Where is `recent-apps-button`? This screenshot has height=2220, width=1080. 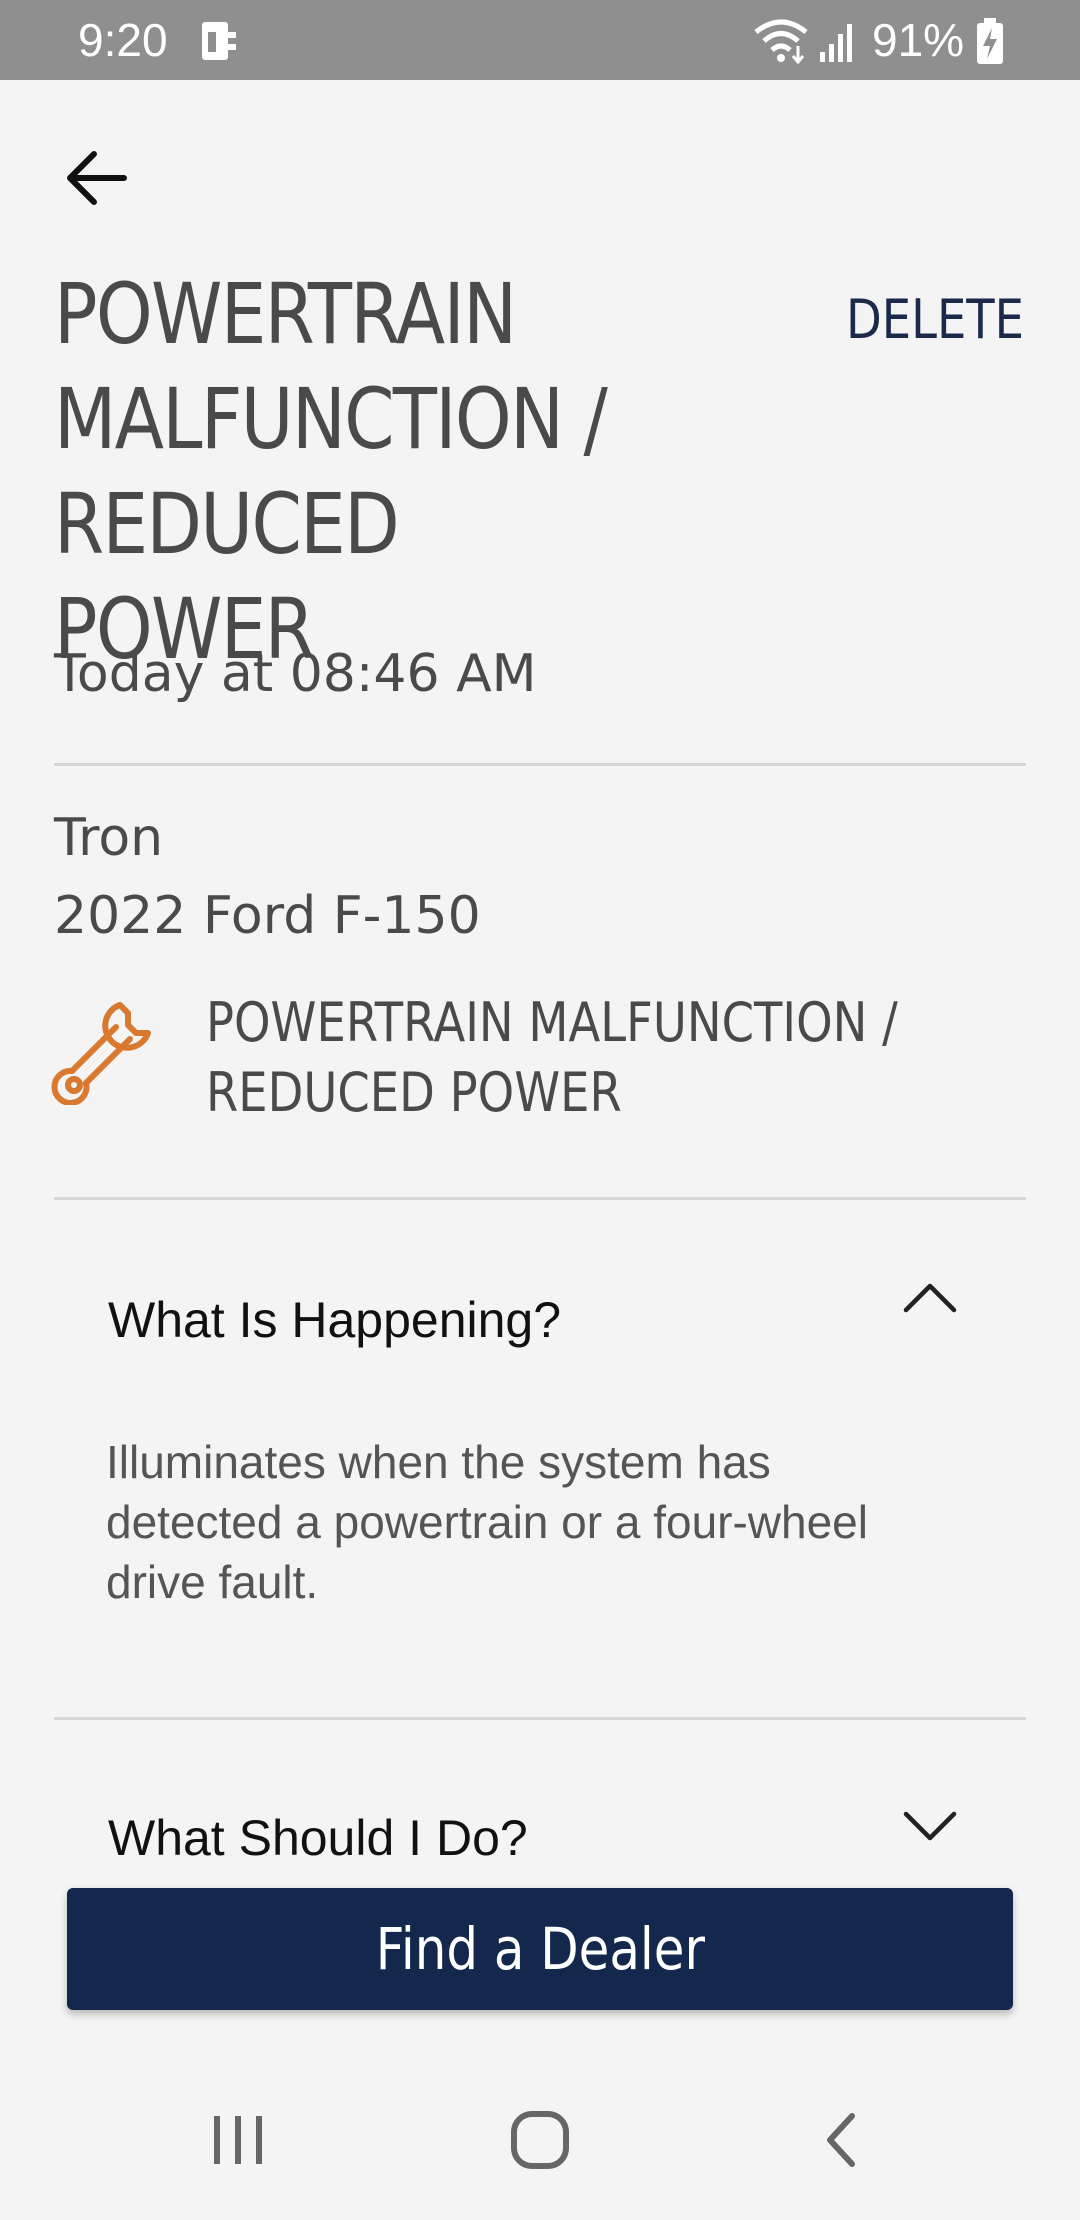
recent-apps-button is located at coordinates (238, 2140).